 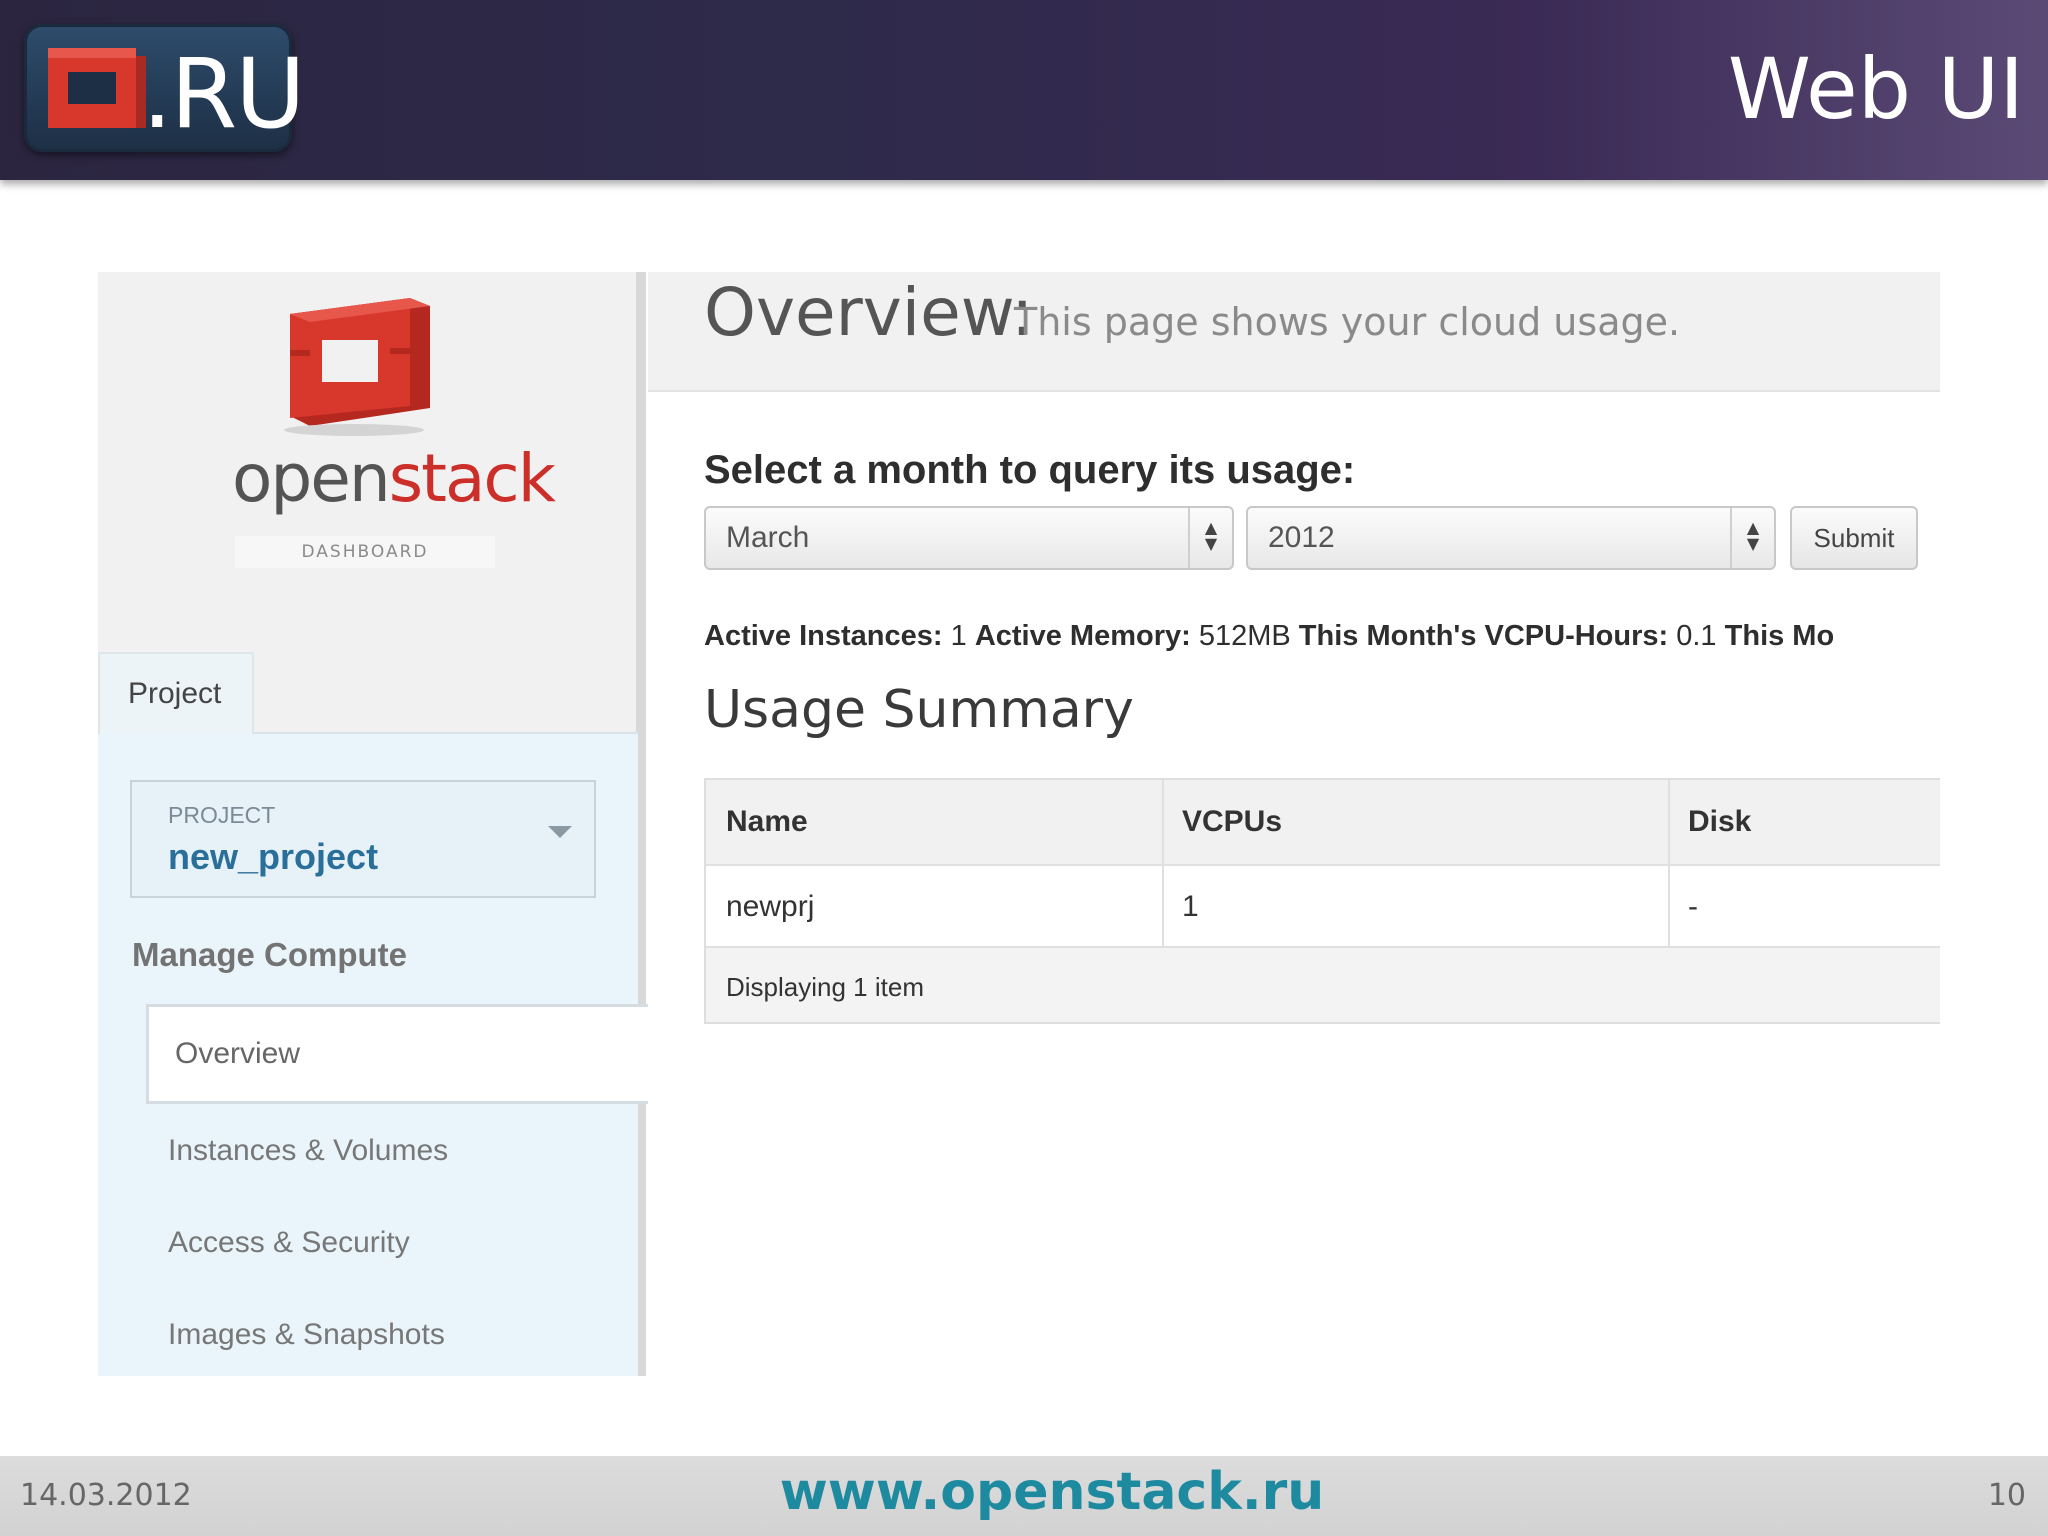 What do you see at coordinates (1511, 538) in the screenshot?
I see `year-select: 2012 ▲ ▼` at bounding box center [1511, 538].